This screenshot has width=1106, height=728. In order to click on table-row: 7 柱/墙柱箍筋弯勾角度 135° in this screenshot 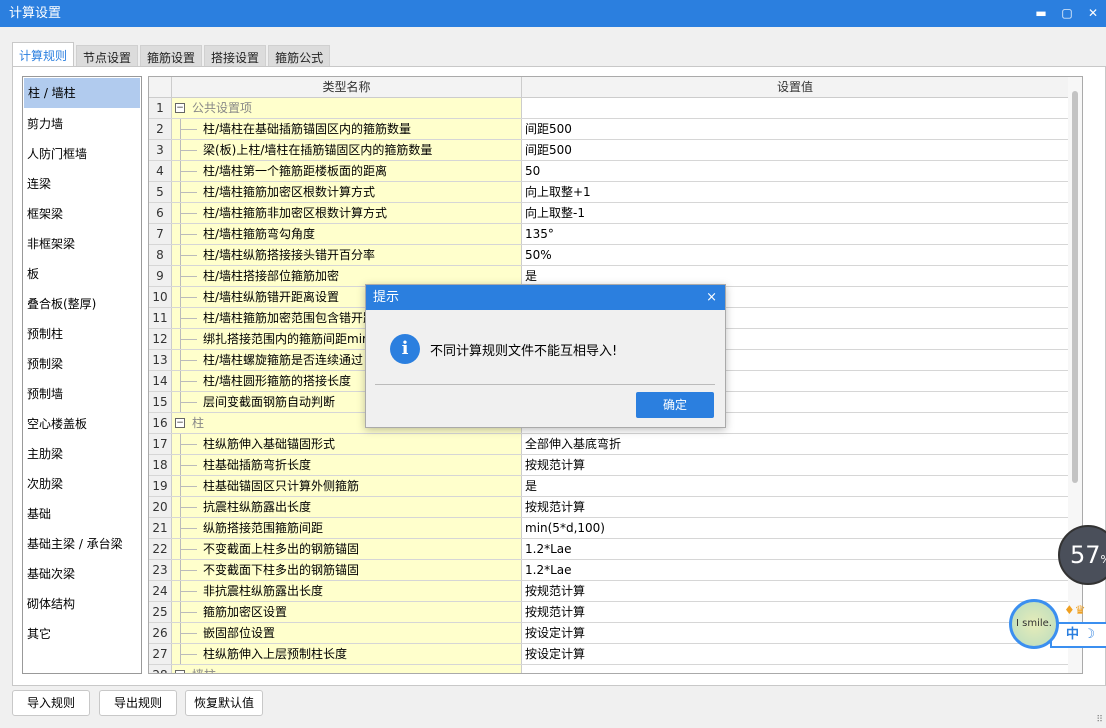, I will do `click(615, 234)`.